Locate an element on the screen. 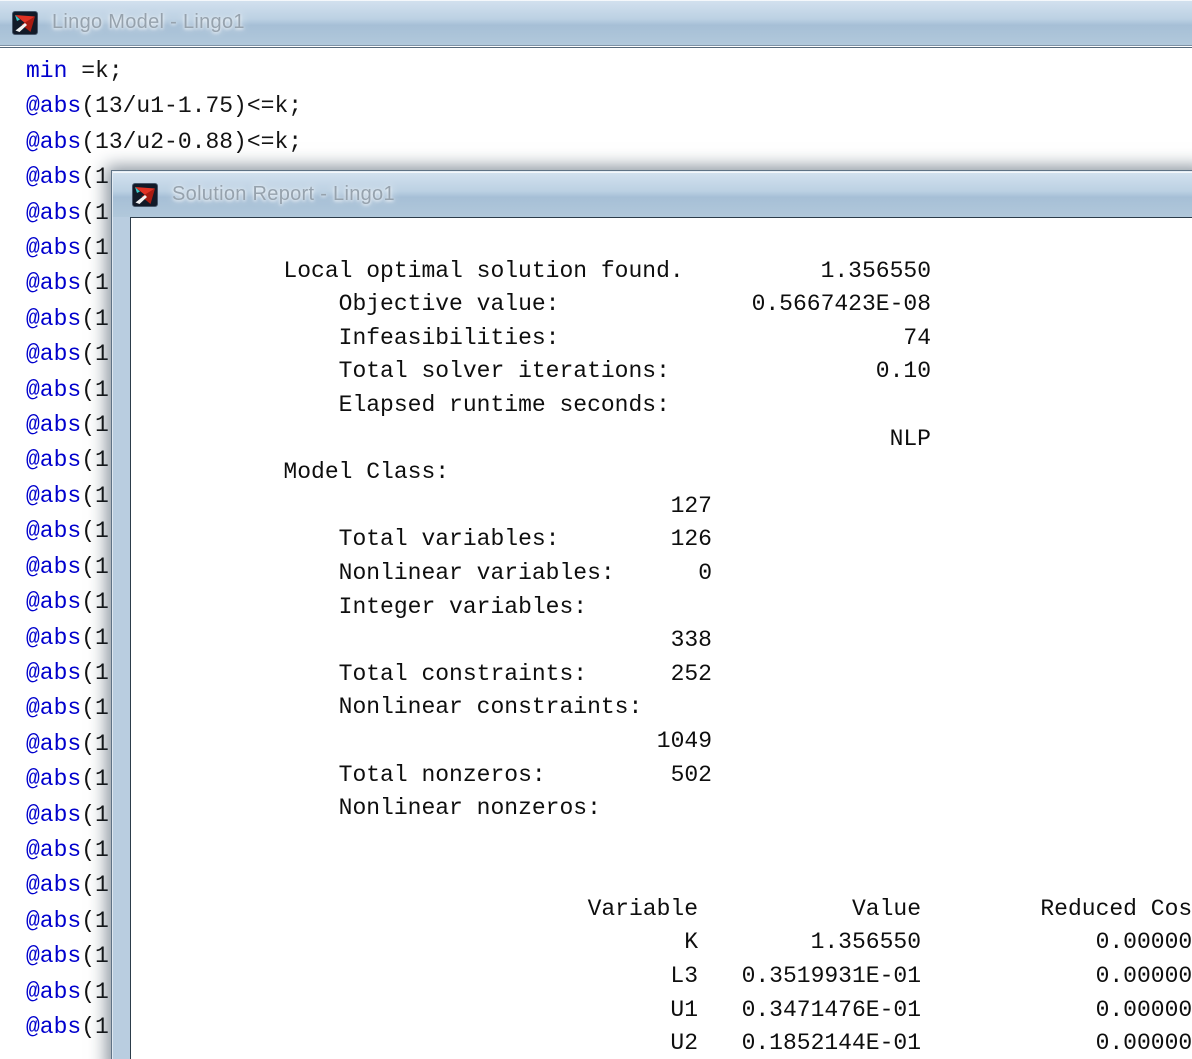 The image size is (1192, 1059). code-text: =k; is located at coordinates (95, 71).